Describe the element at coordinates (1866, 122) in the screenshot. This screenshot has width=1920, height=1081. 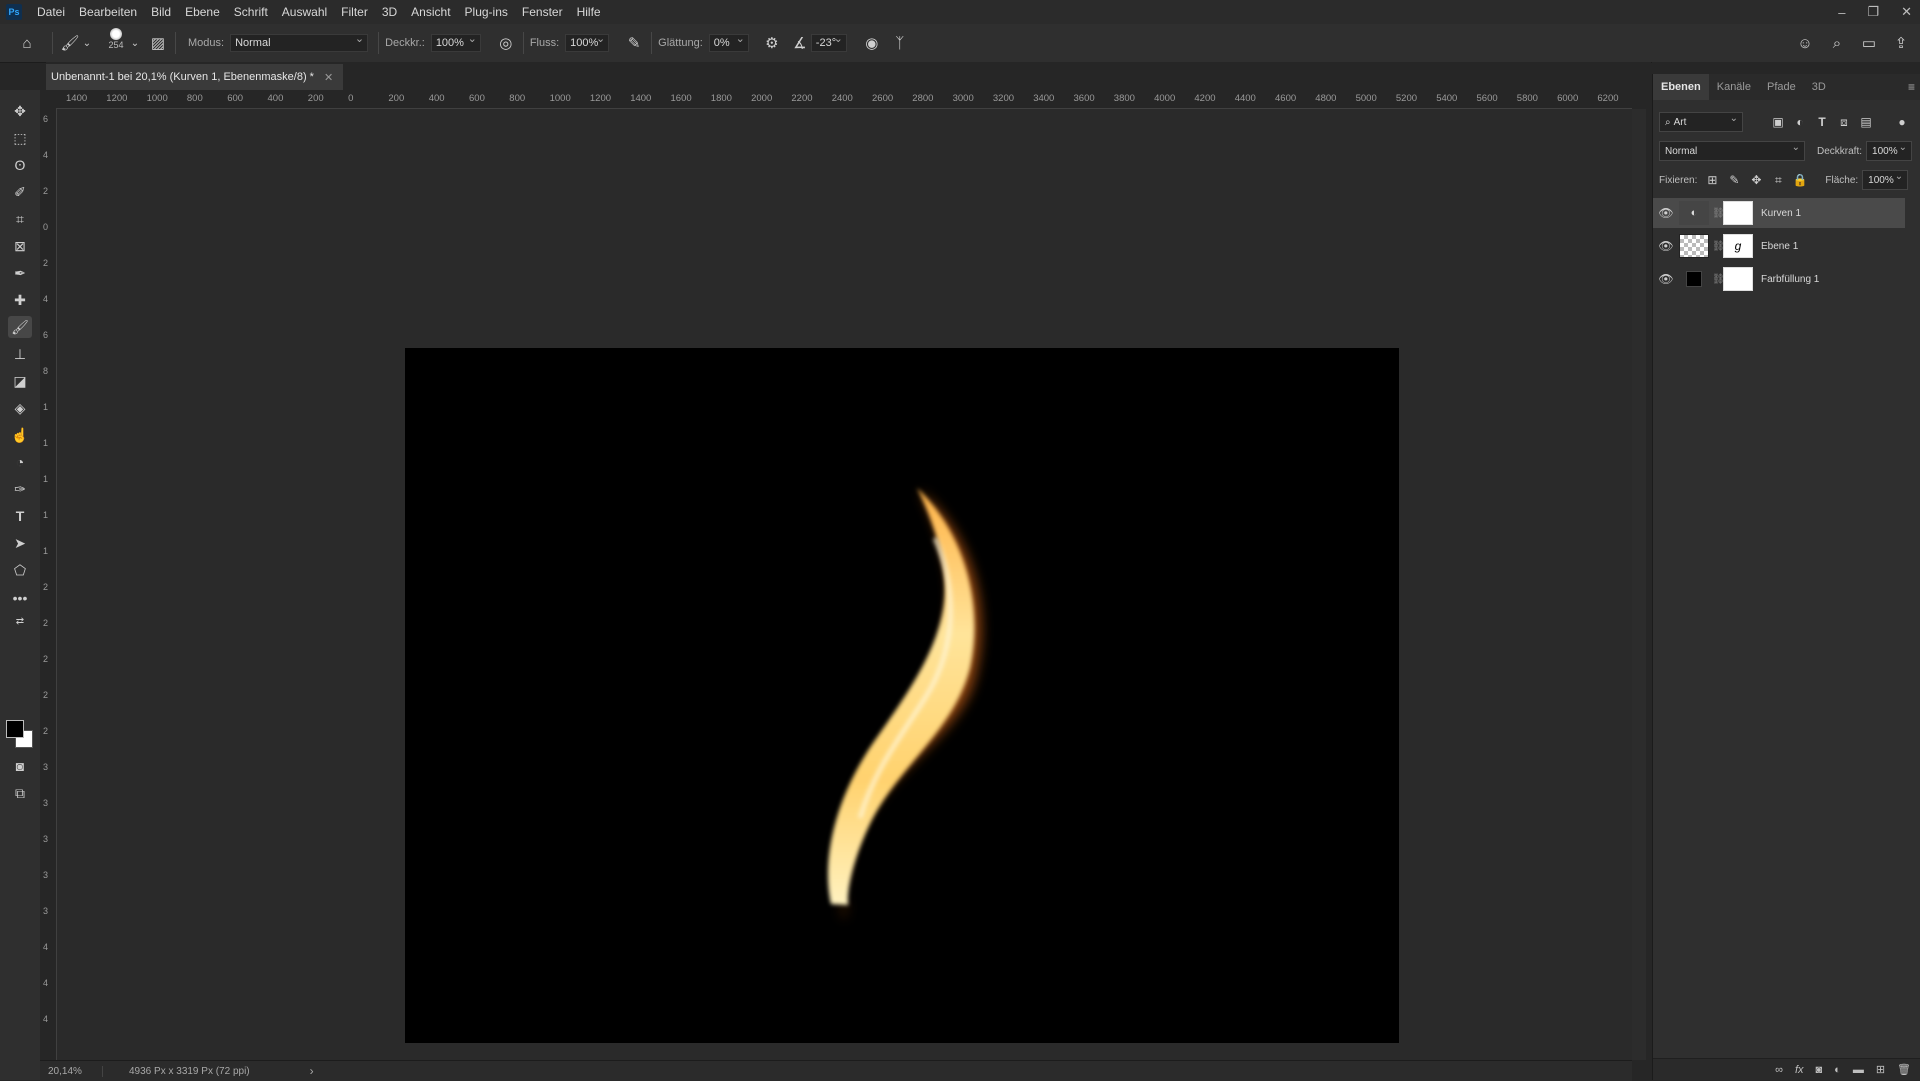
I see `filter-smart-object-icon: ▤` at that location.